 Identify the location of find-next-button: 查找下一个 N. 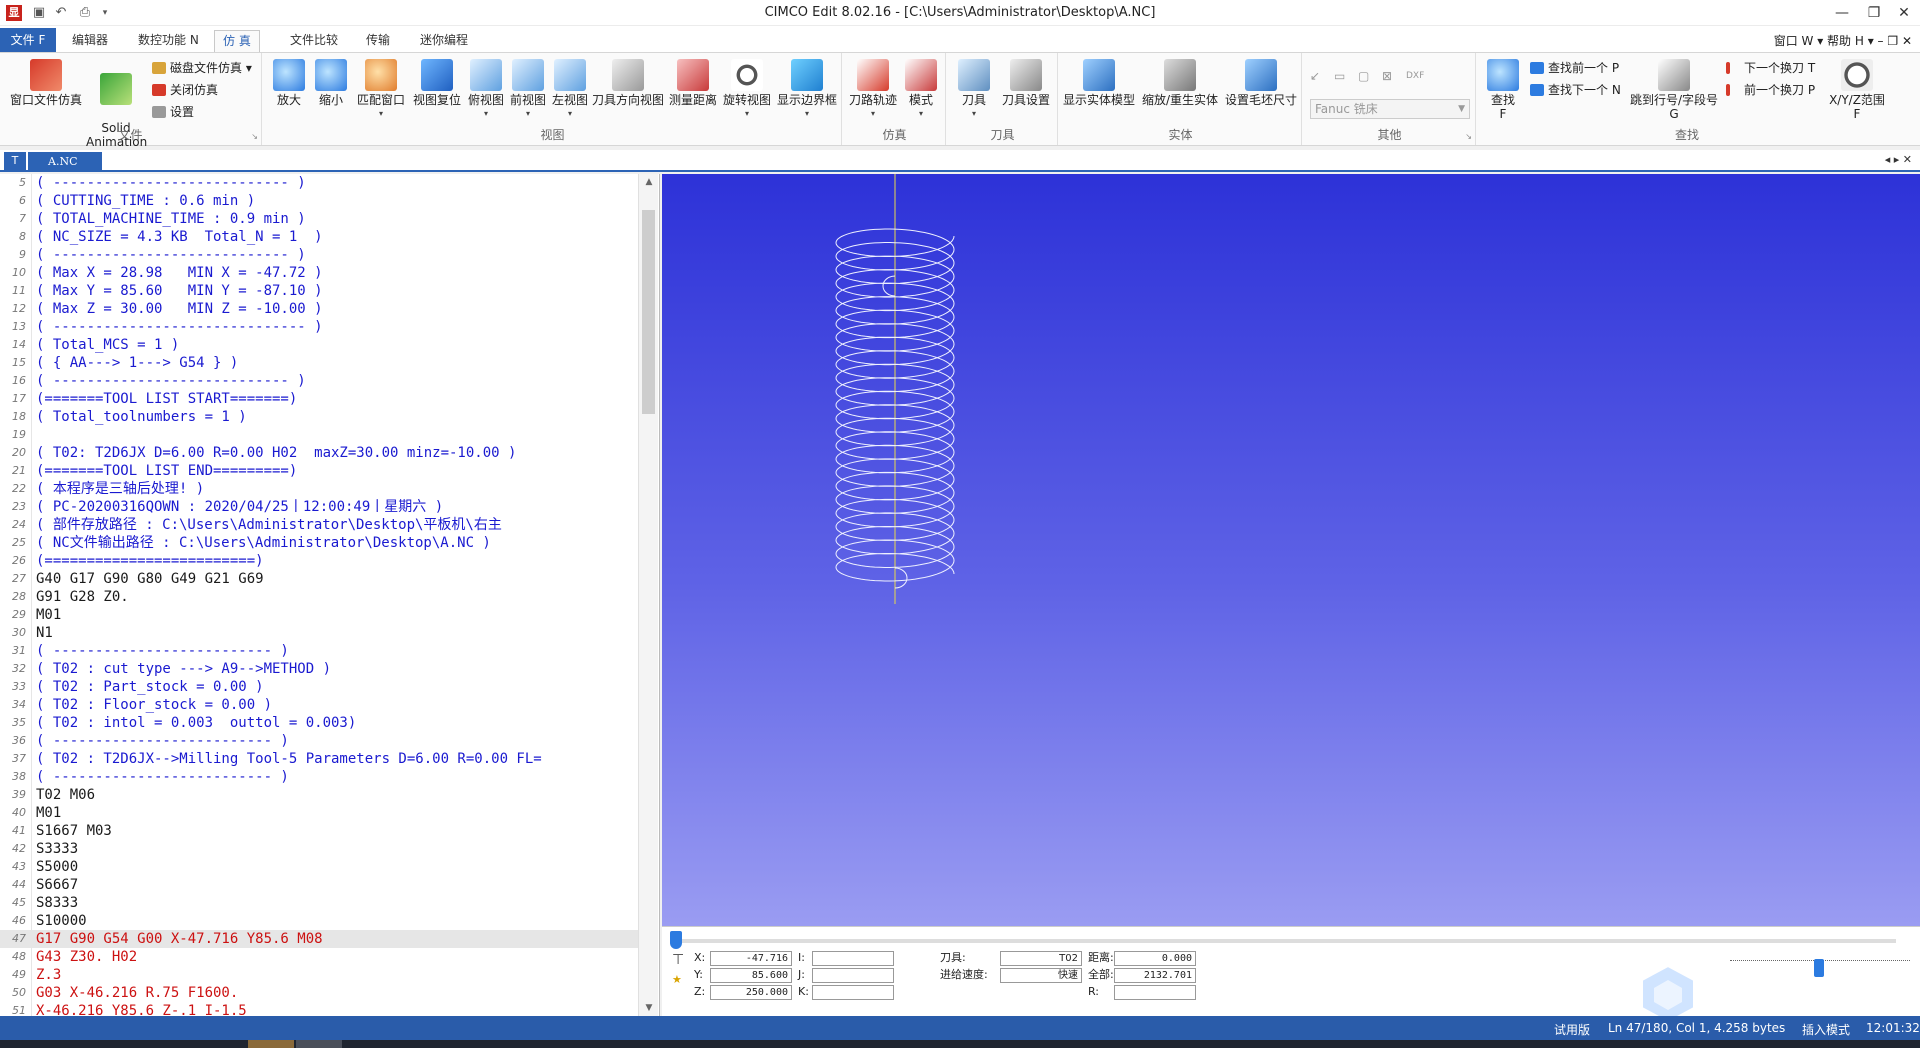
(1574, 90).